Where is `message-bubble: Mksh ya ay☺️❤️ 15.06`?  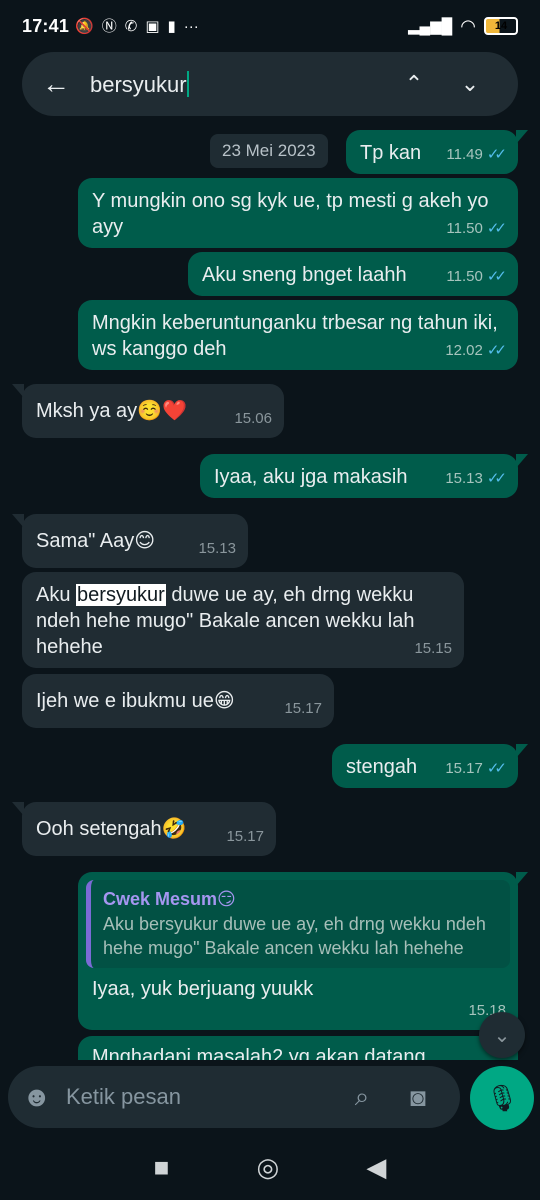
message-bubble: Mksh ya ay☺️❤️ 15.06 is located at coordinates (148, 411).